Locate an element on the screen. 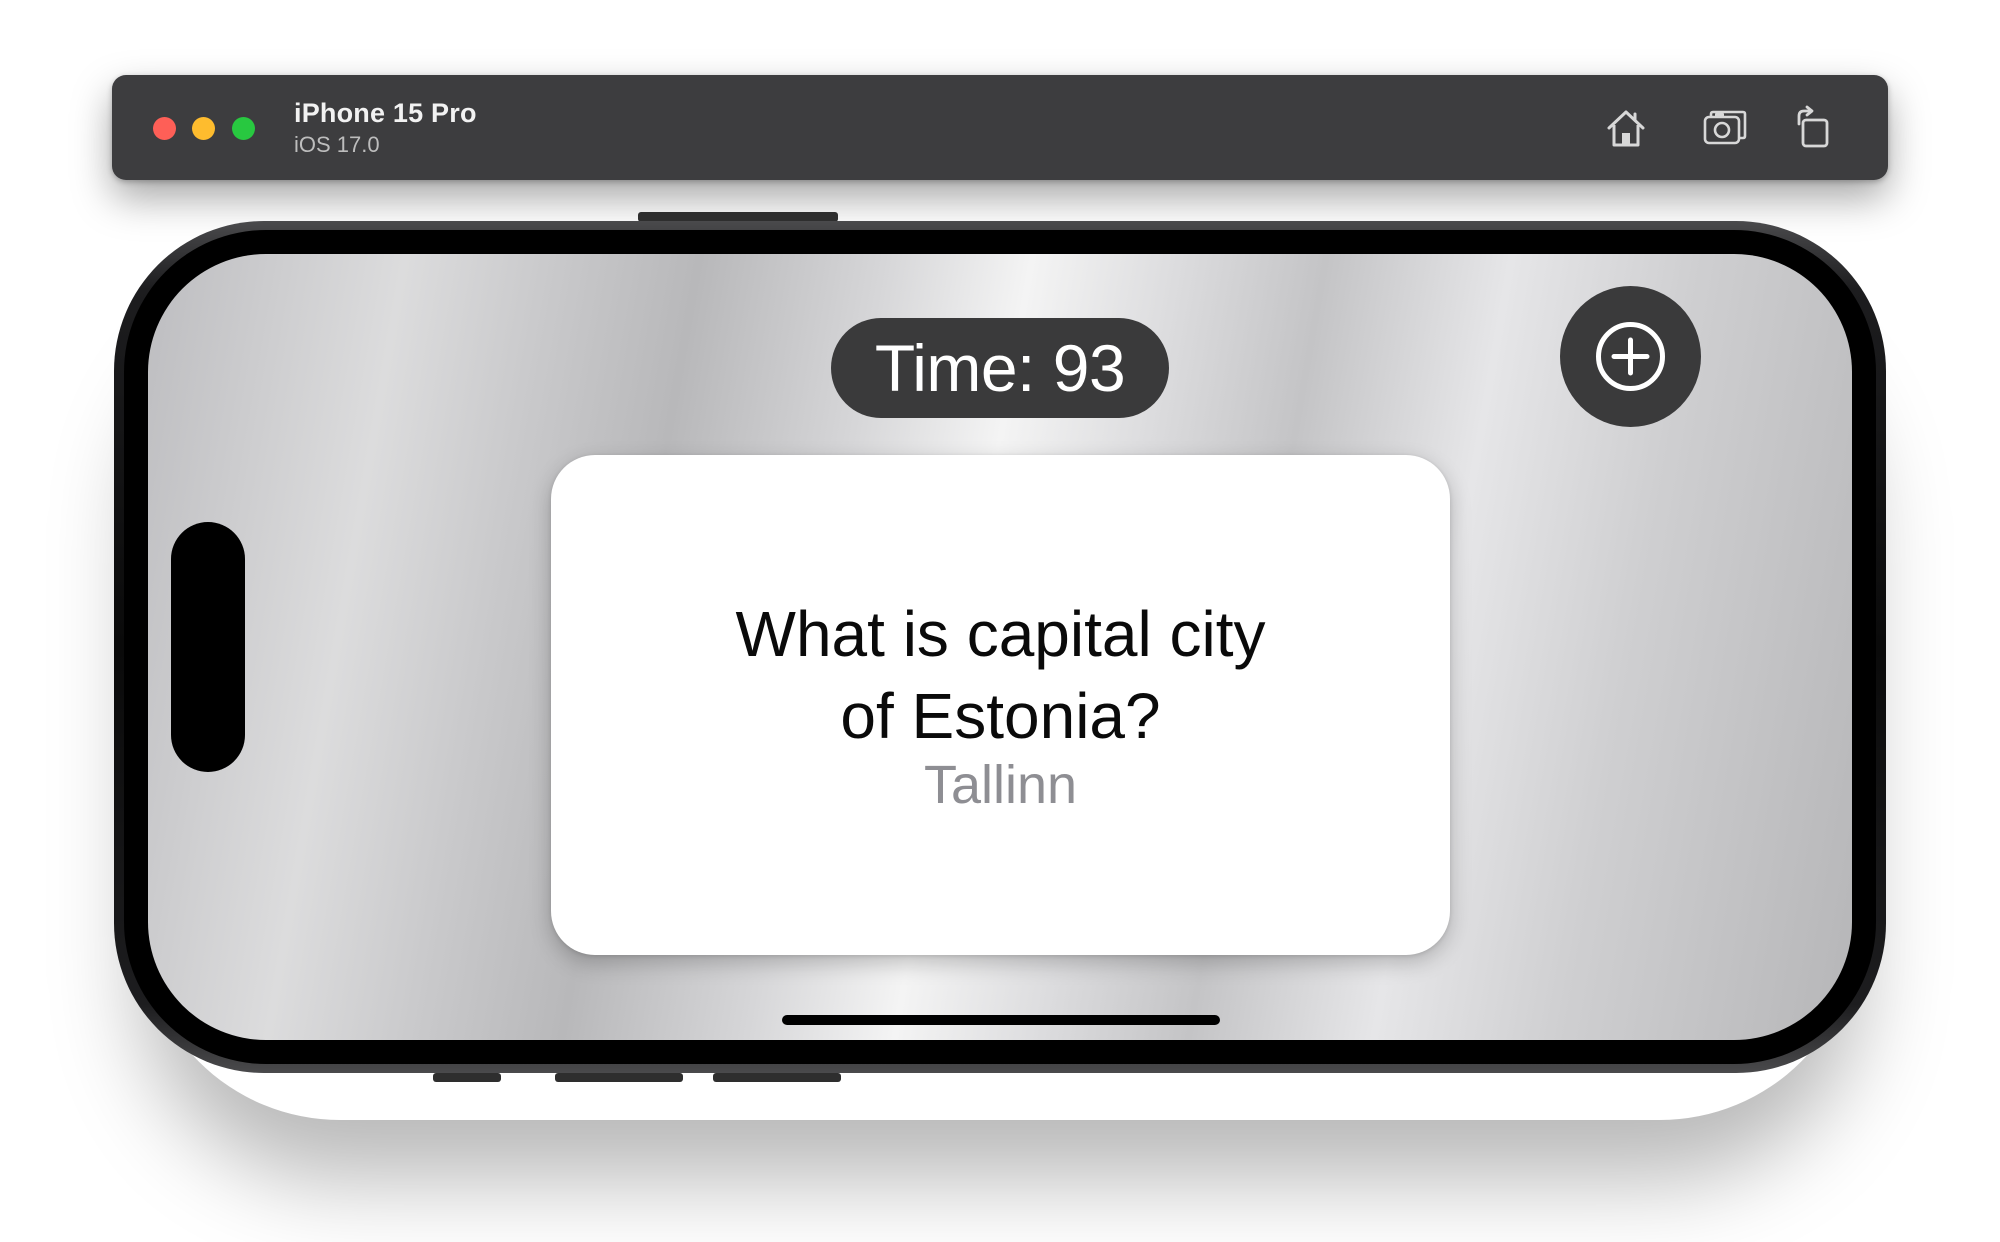 The height and width of the screenshot is (1242, 2000). screenshot-button is located at coordinates (1725, 128).